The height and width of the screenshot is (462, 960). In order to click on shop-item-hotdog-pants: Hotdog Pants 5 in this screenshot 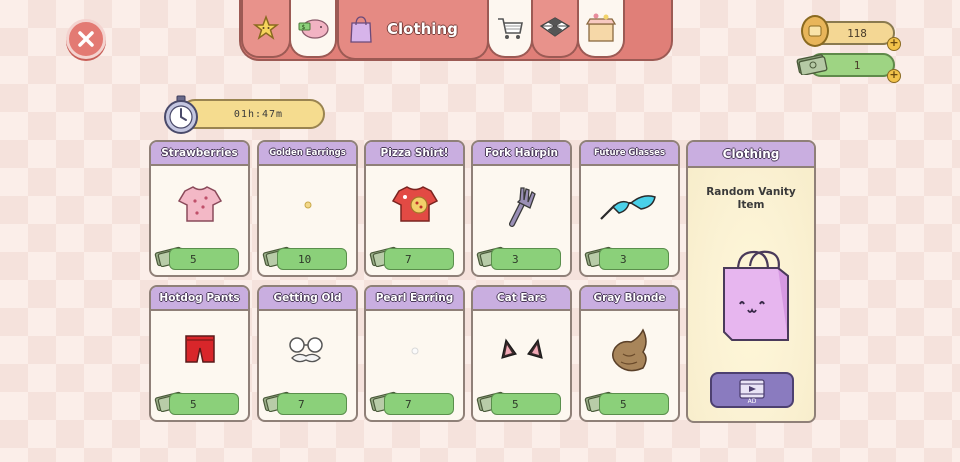, I will do `click(199, 353)`.